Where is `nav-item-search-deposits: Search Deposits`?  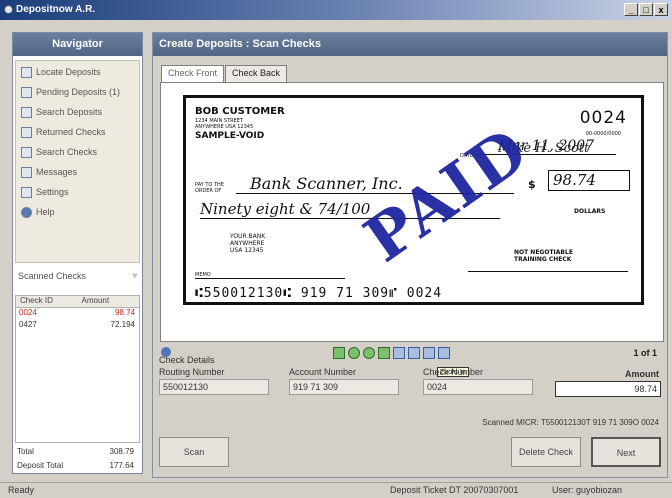 nav-item-search-deposits: Search Deposits is located at coordinates (77, 112).